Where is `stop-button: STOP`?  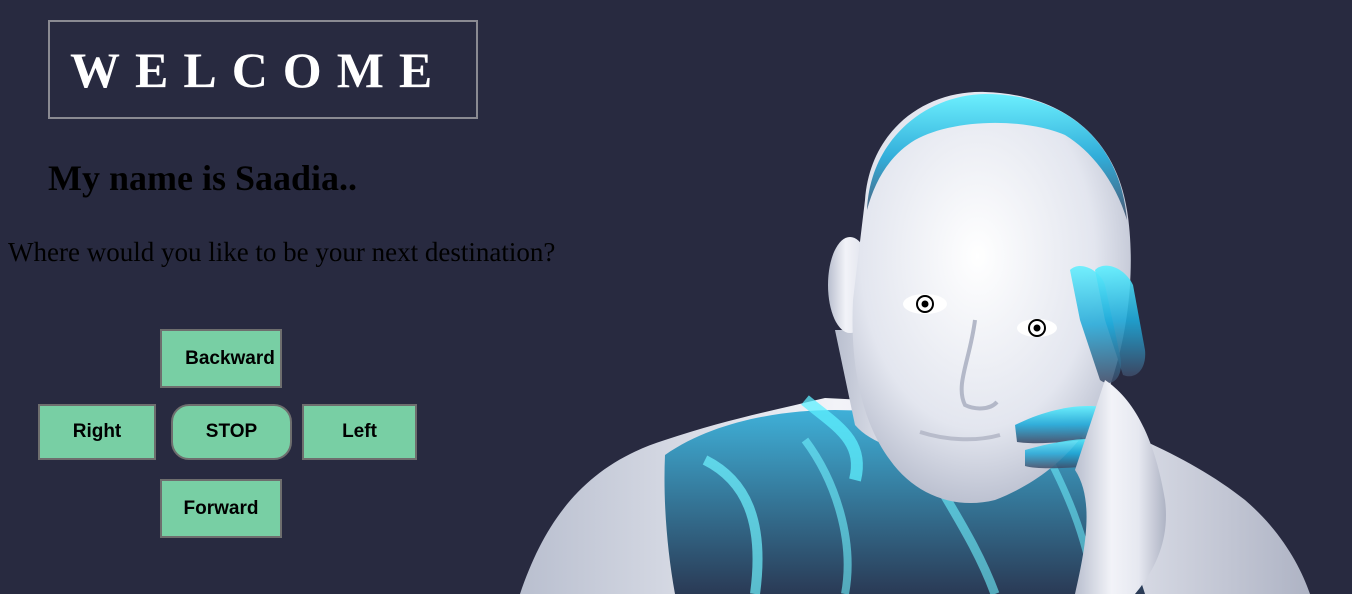 stop-button: STOP is located at coordinates (231, 432).